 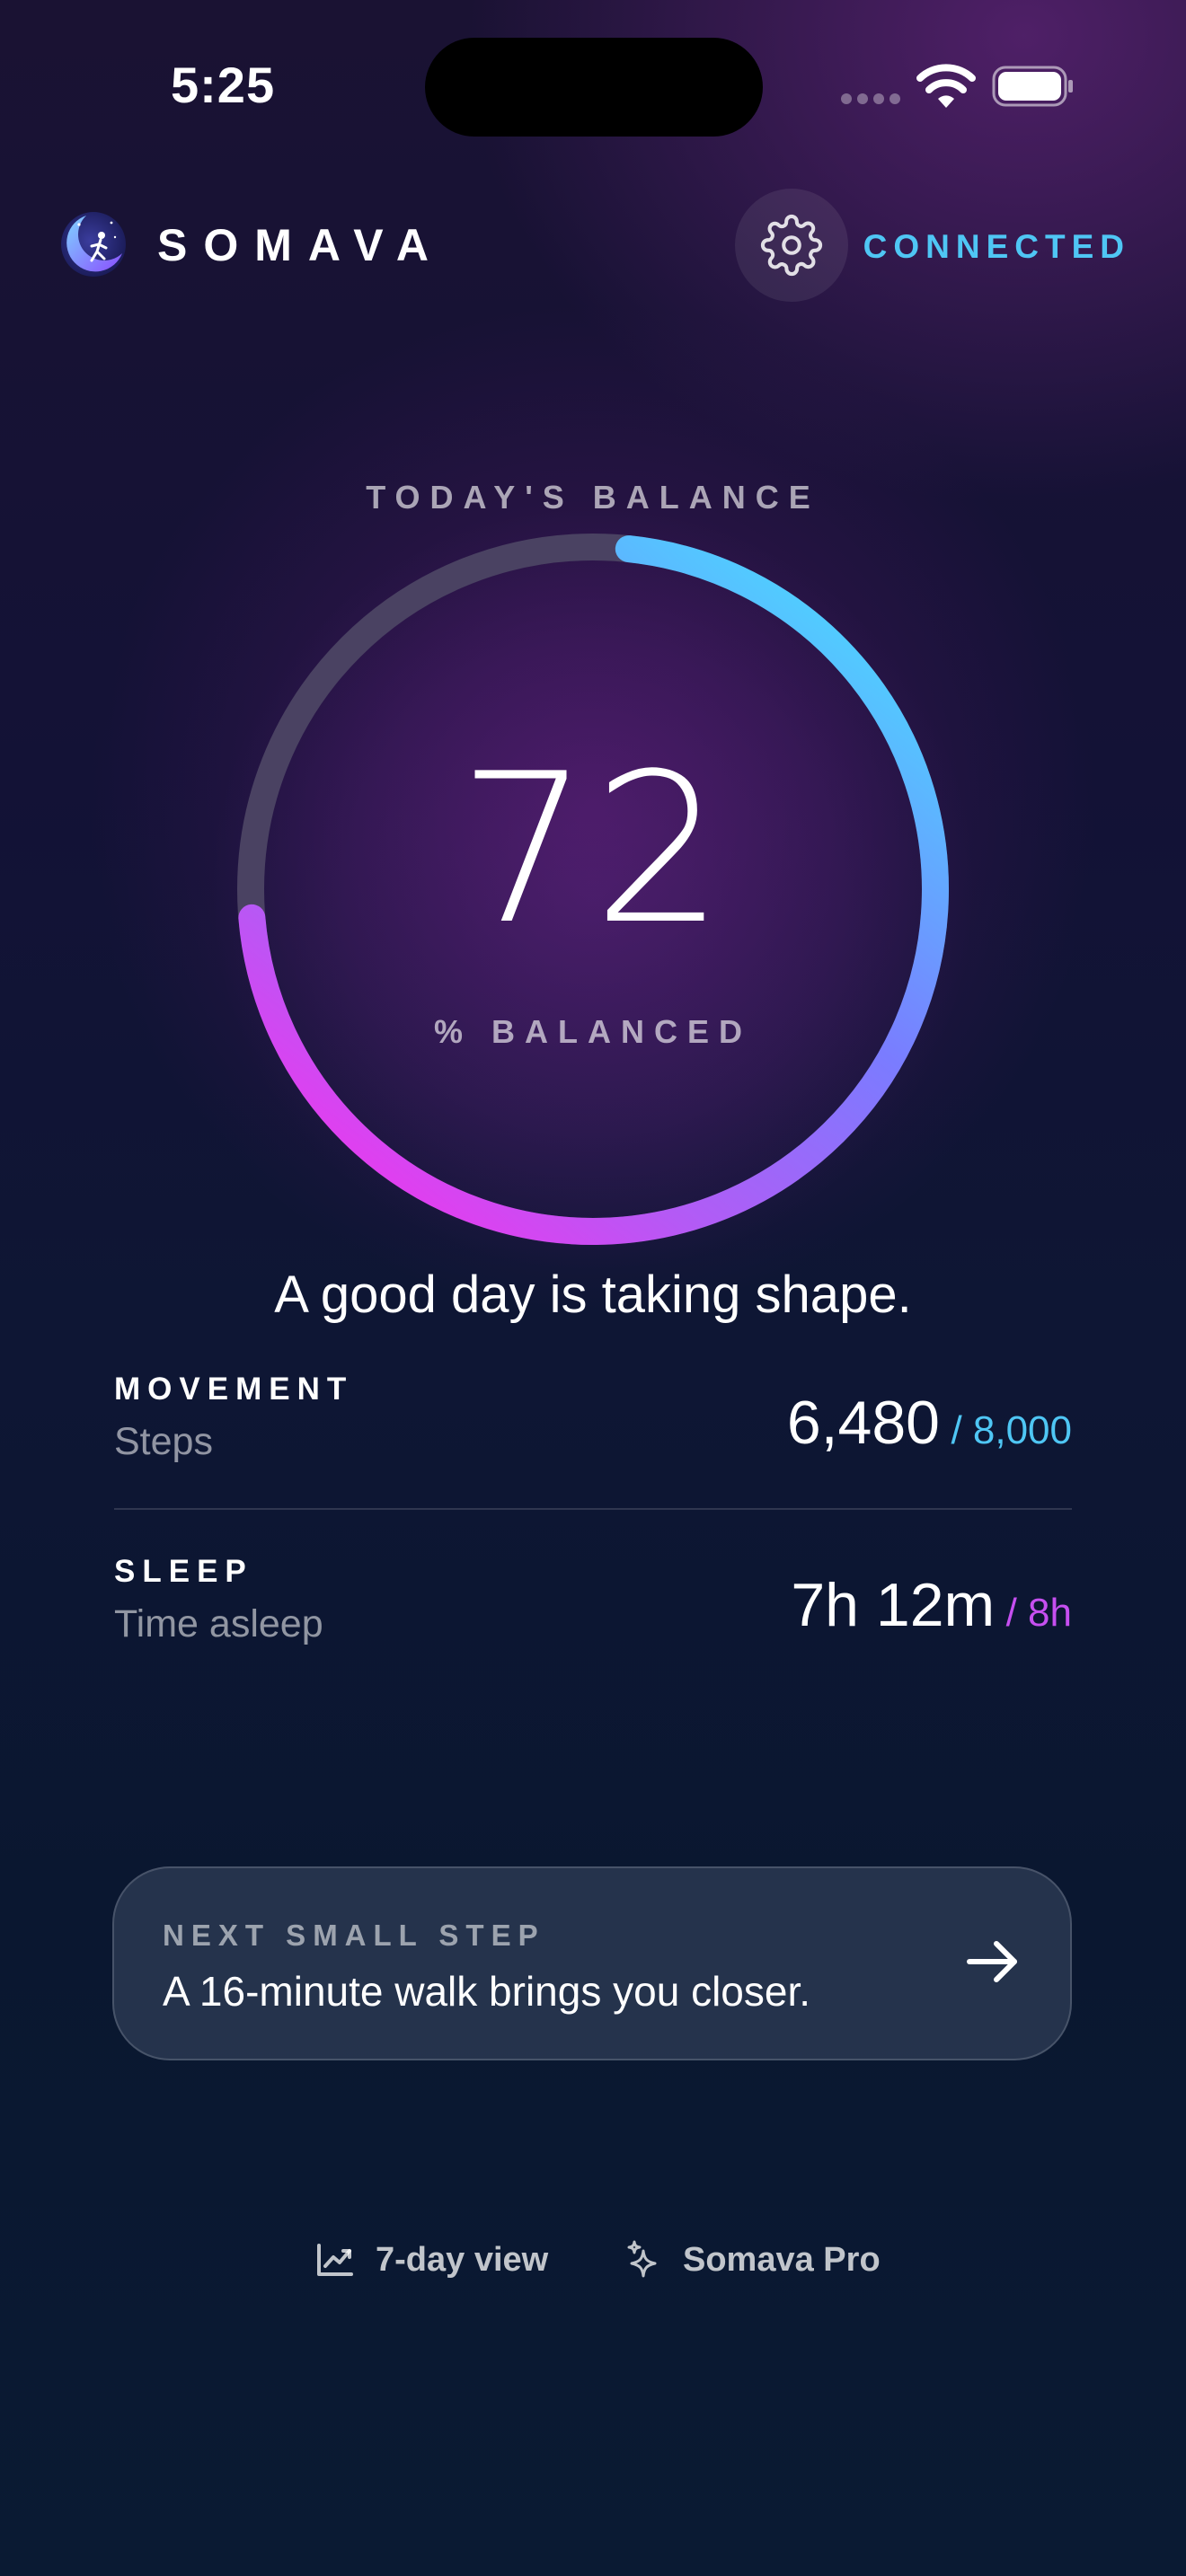 I want to click on next-step-text: A 16-minute walk brings you closer., so click(x=487, y=1991).